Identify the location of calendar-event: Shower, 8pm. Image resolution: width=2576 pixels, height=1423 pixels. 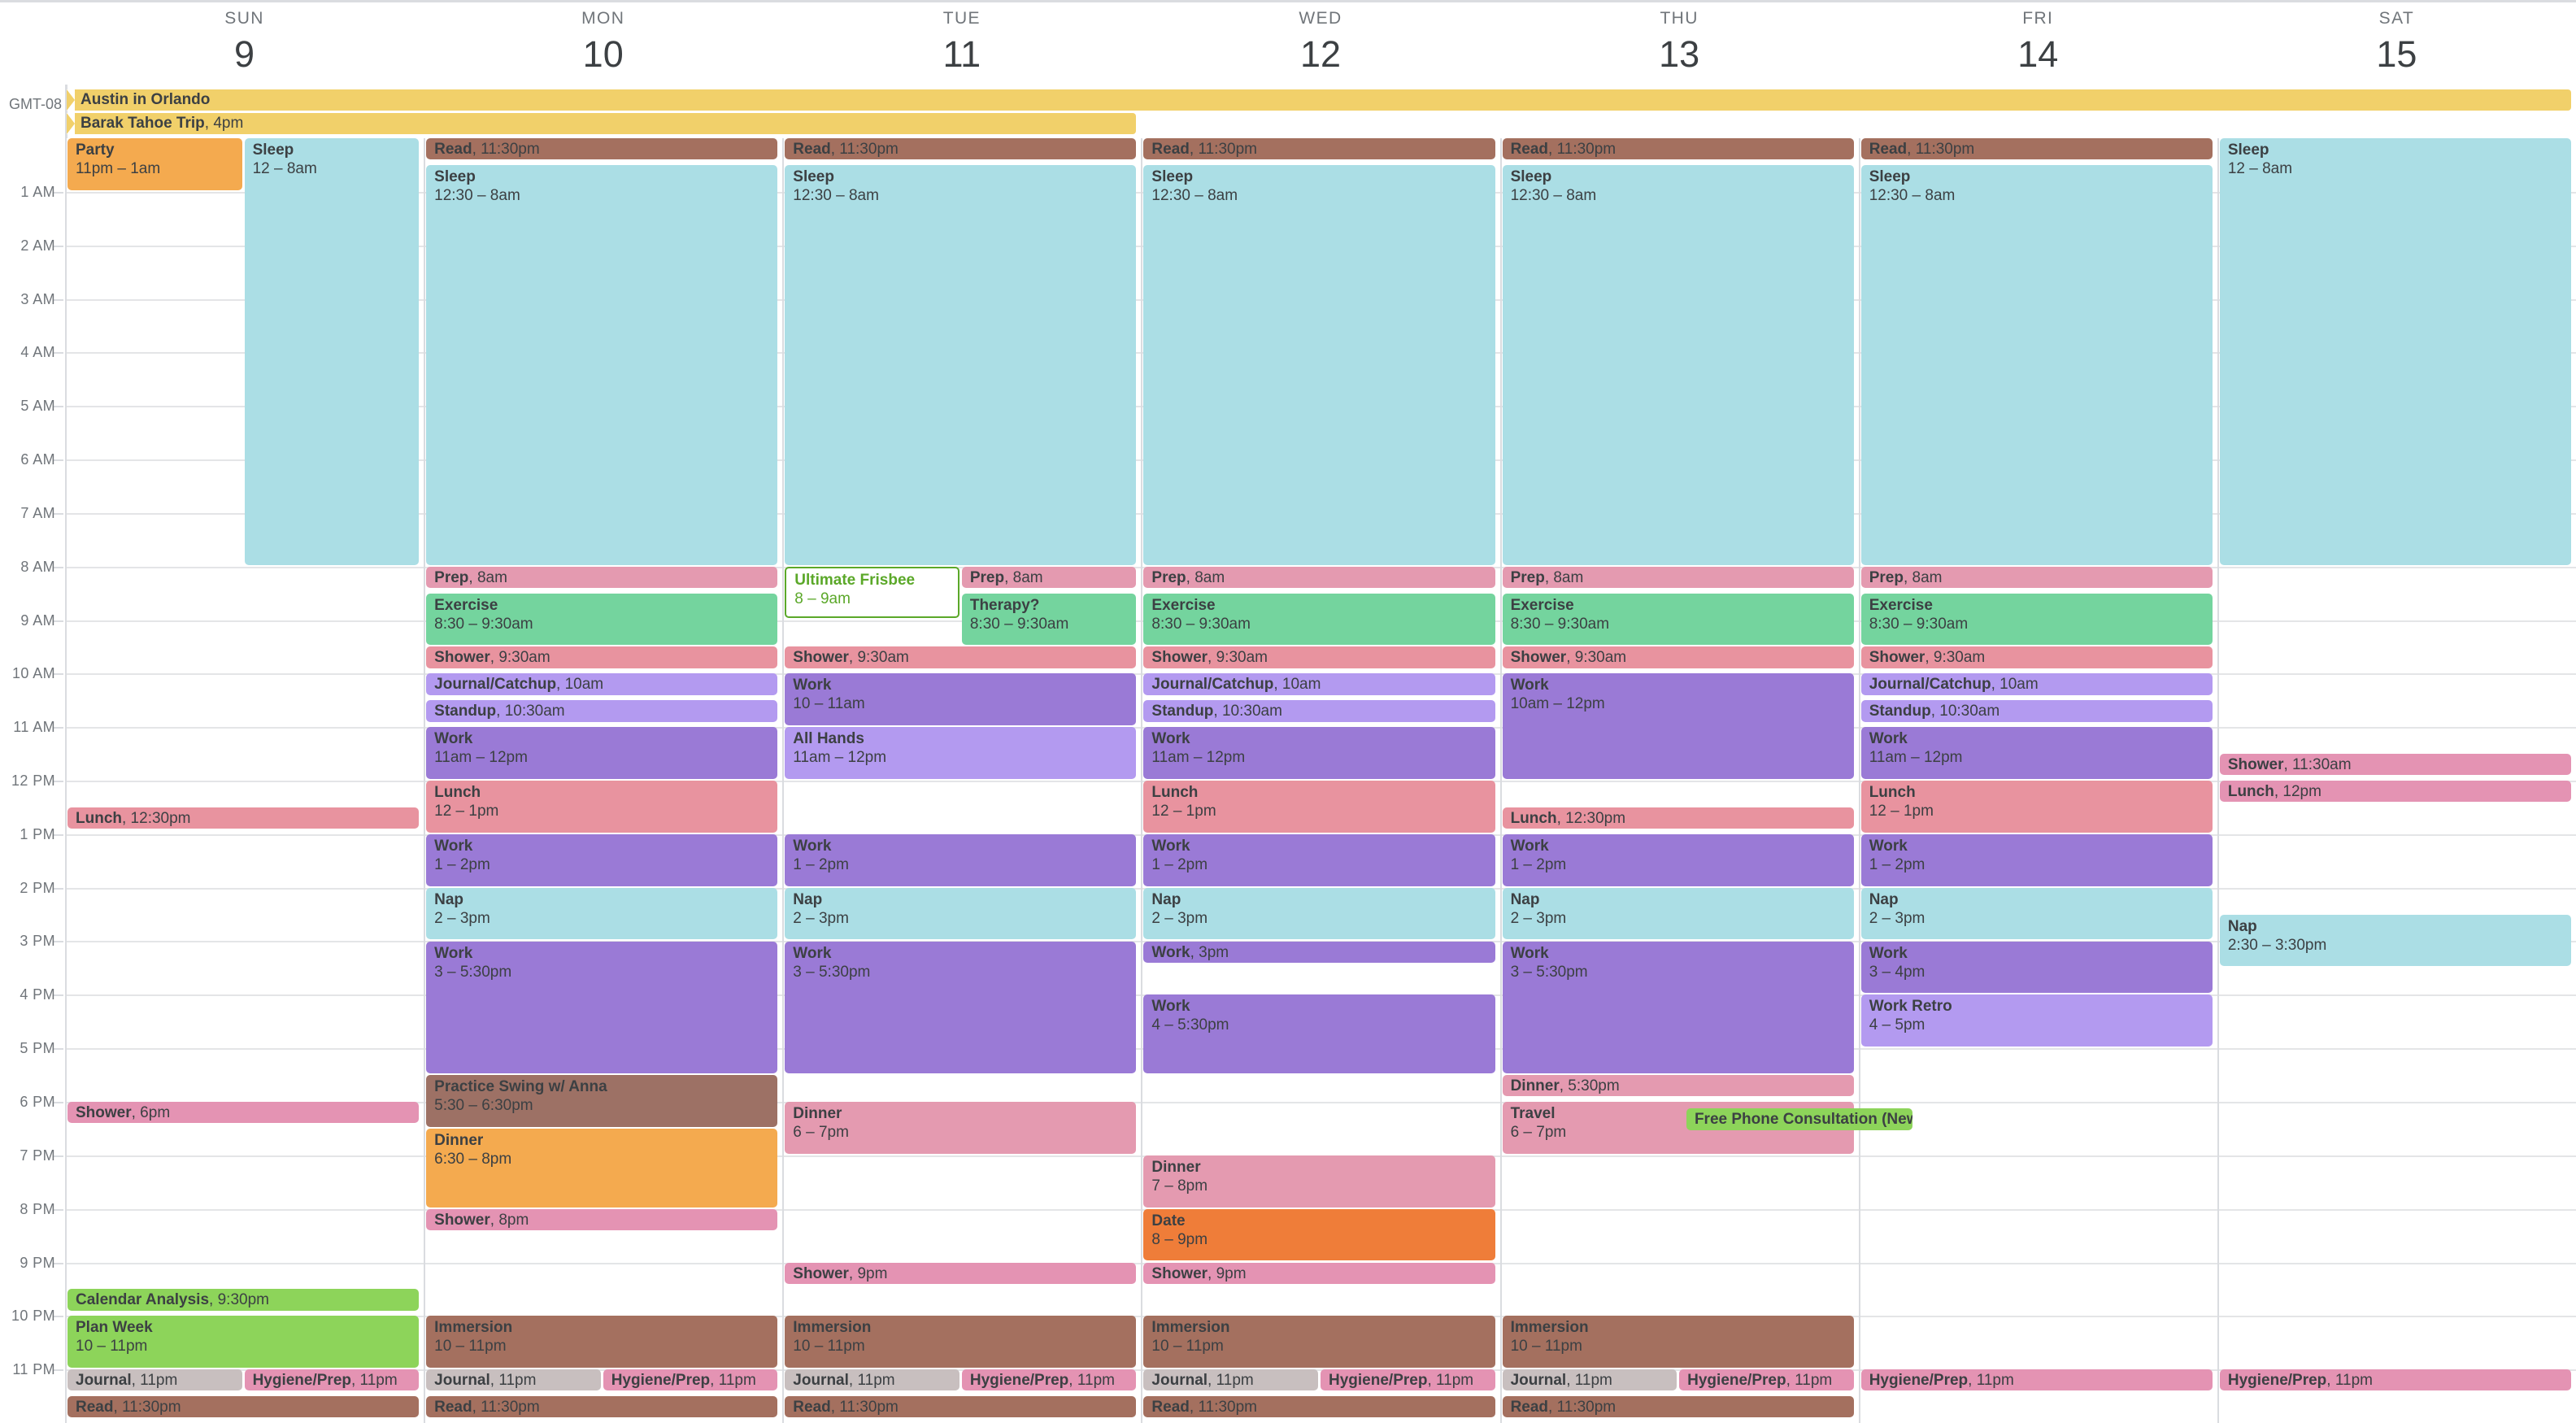
(602, 1219).